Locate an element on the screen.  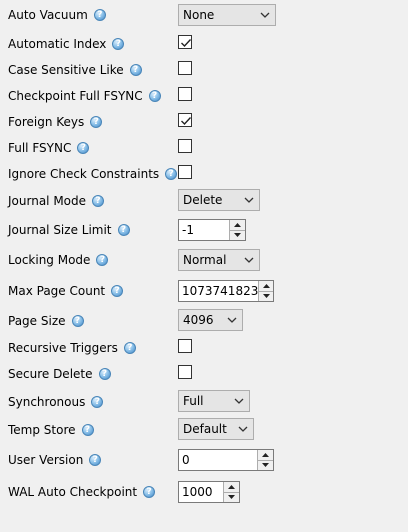
ignore-check-constraints-checkbox is located at coordinates (185, 172).